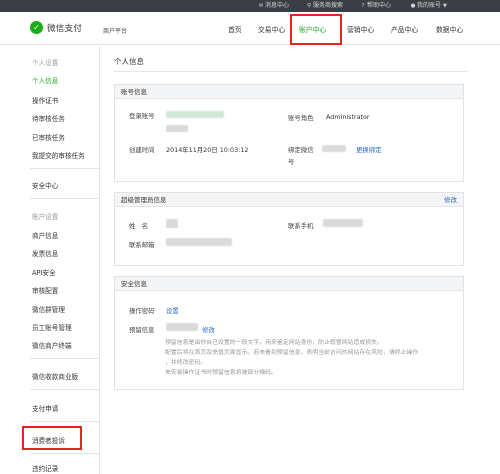 Image resolution: width=500 pixels, height=474 pixels. I want to click on sidebar-item-security-center: 安全中心, so click(45, 185).